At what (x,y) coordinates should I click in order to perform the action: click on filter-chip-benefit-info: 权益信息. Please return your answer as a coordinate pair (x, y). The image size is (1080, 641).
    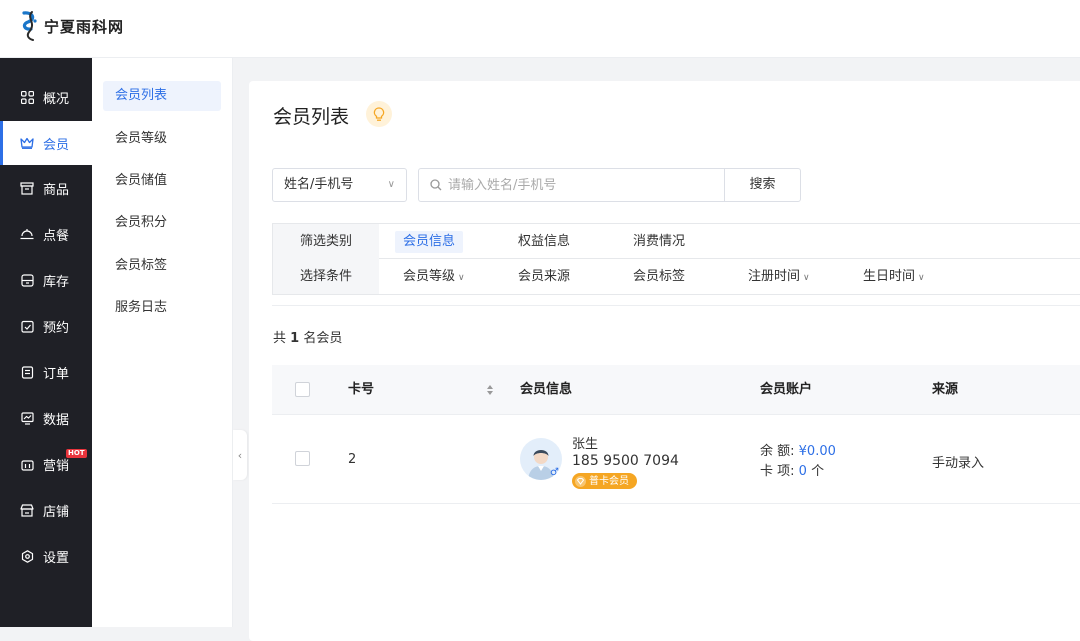
    Looking at the image, I should click on (544, 242).